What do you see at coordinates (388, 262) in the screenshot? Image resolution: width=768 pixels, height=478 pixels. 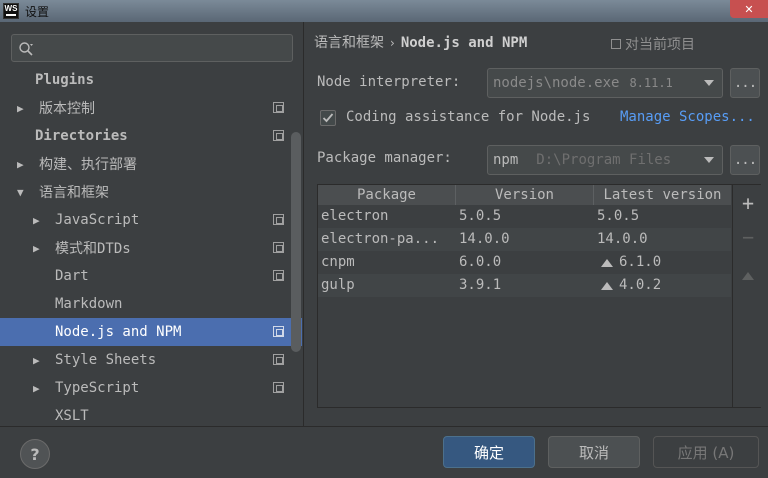 I see `package-name-cell: cnpm` at bounding box center [388, 262].